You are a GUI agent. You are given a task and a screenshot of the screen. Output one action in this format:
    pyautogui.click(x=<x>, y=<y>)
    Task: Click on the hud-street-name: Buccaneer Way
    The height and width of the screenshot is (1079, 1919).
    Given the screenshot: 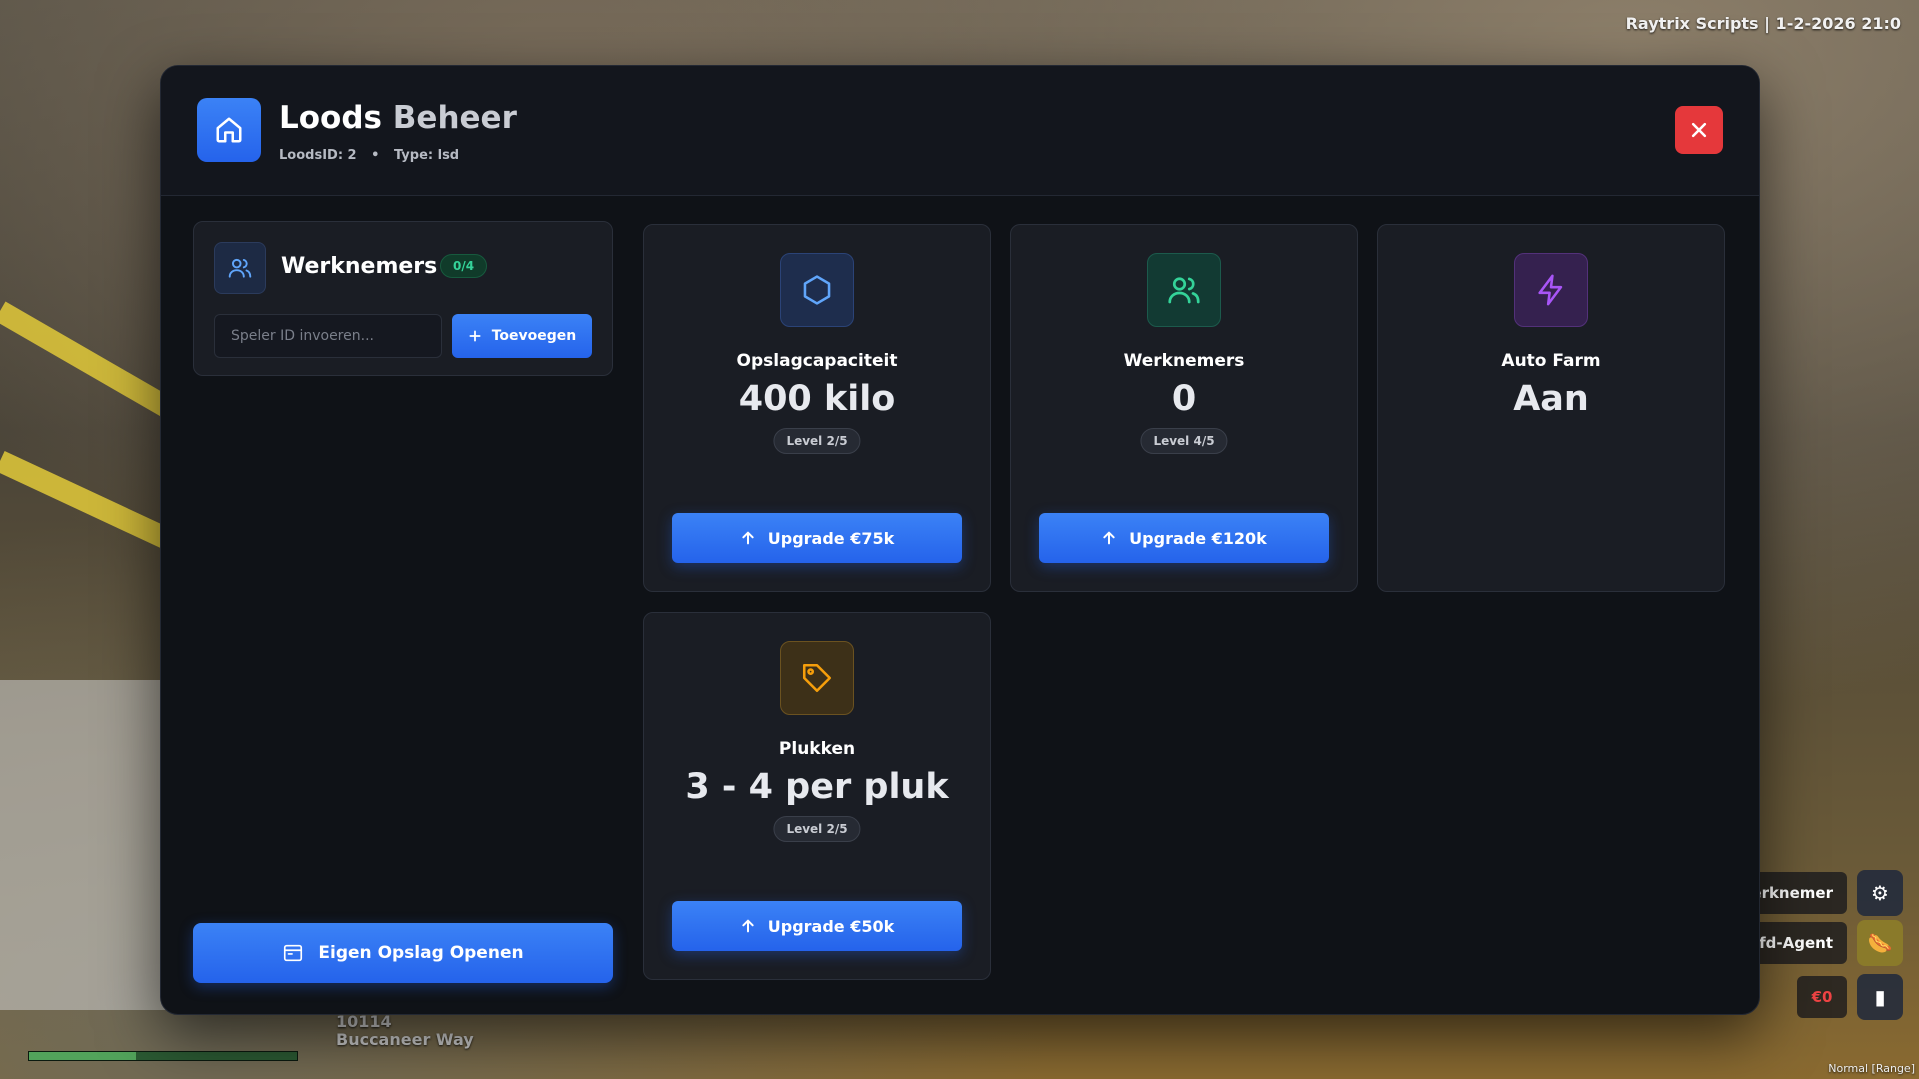 What is the action you would take?
    pyautogui.click(x=405, y=1039)
    